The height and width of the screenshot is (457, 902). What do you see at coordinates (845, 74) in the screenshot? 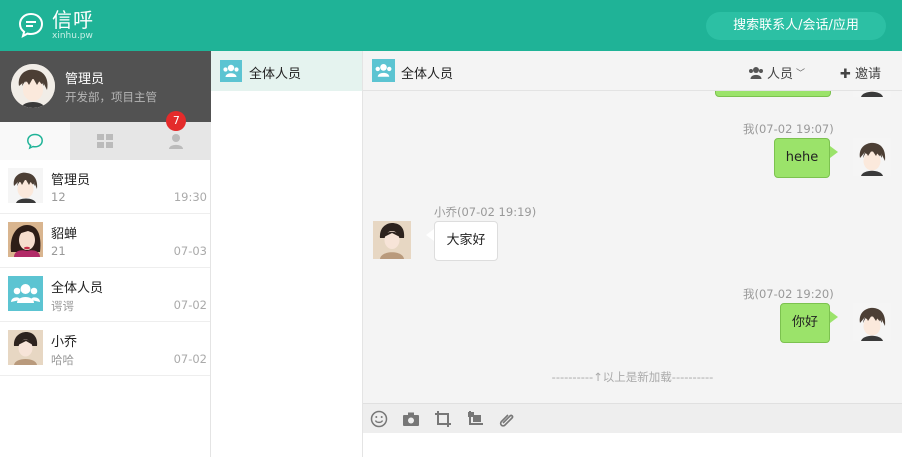
I see `plus-icon: ✚` at bounding box center [845, 74].